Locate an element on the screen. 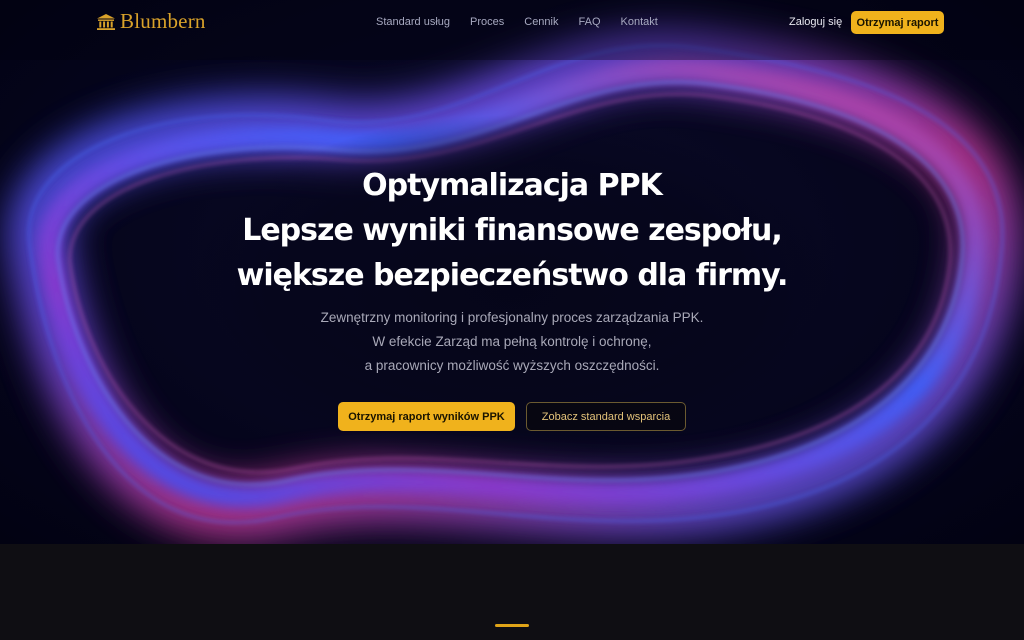 This screenshot has height=640, width=1024. brand-name: Blumbern is located at coordinates (163, 21).